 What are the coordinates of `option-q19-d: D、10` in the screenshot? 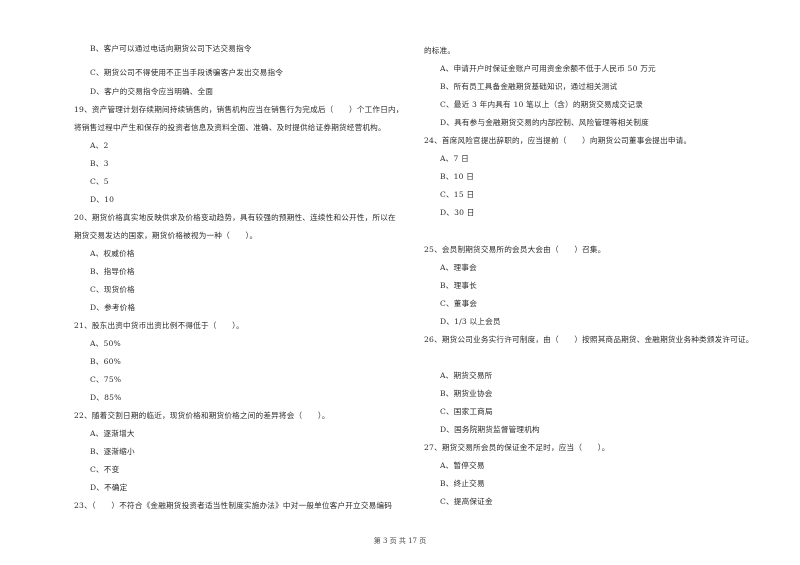 It's located at (102, 199).